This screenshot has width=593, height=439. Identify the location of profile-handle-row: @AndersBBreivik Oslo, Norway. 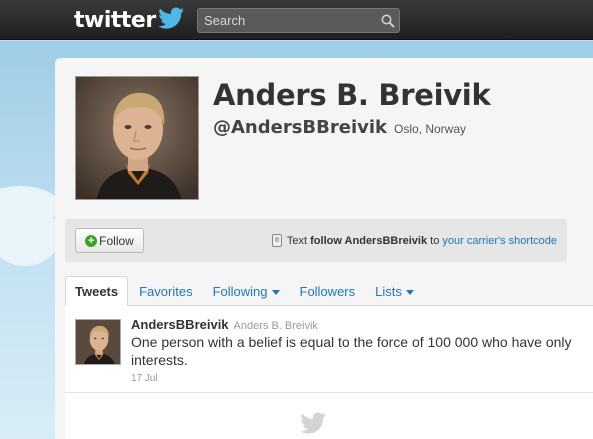
(339, 127).